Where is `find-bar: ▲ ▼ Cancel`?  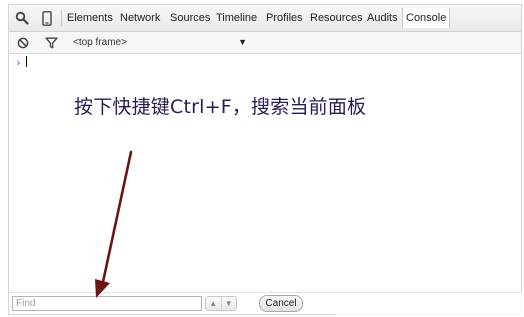
find-bar: ▲ ▼ Cancel is located at coordinates (265, 303).